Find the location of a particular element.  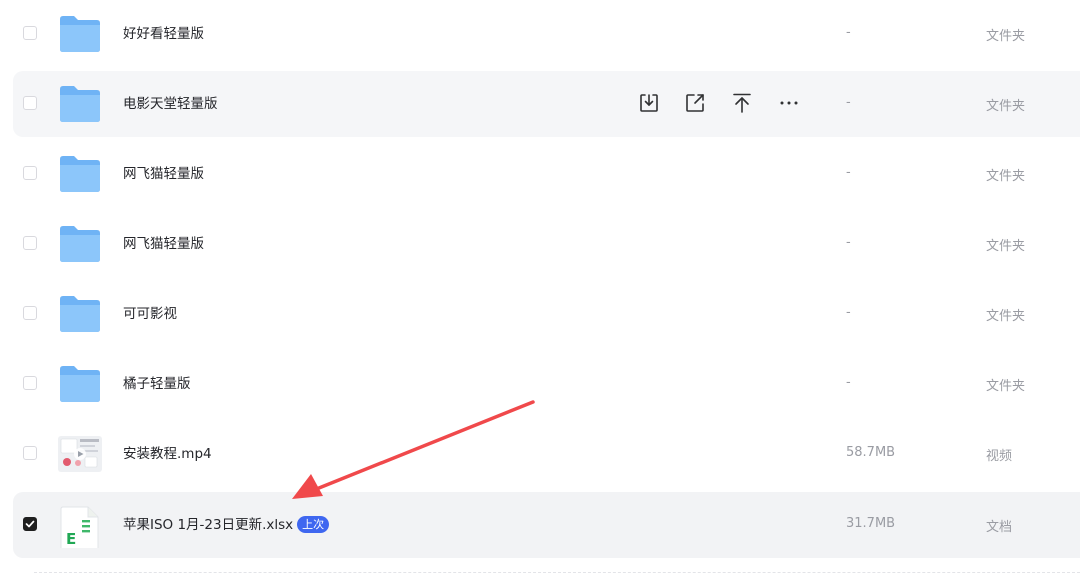

share-icon is located at coordinates (695, 103).